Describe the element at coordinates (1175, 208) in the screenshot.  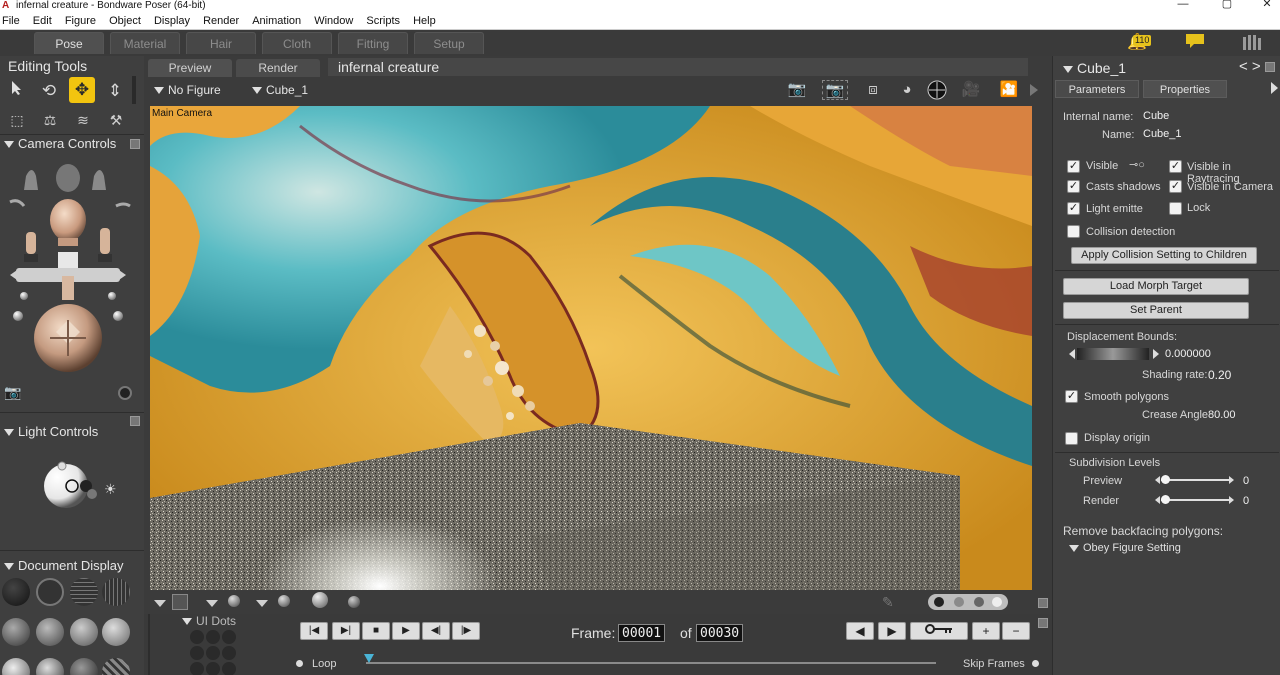
I see `lock-checkbox` at that location.